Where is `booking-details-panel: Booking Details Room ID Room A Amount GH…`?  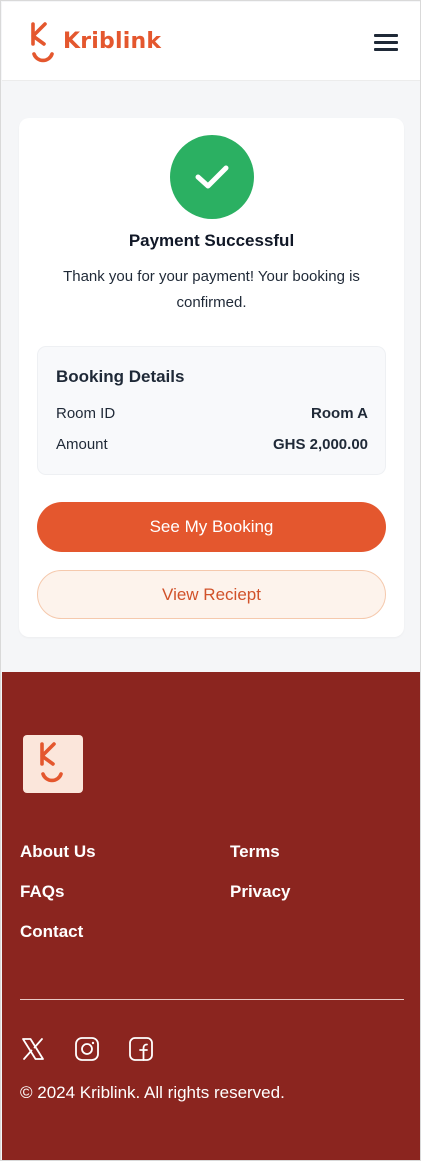 booking-details-panel: Booking Details Room ID Room A Amount GH… is located at coordinates (211, 410).